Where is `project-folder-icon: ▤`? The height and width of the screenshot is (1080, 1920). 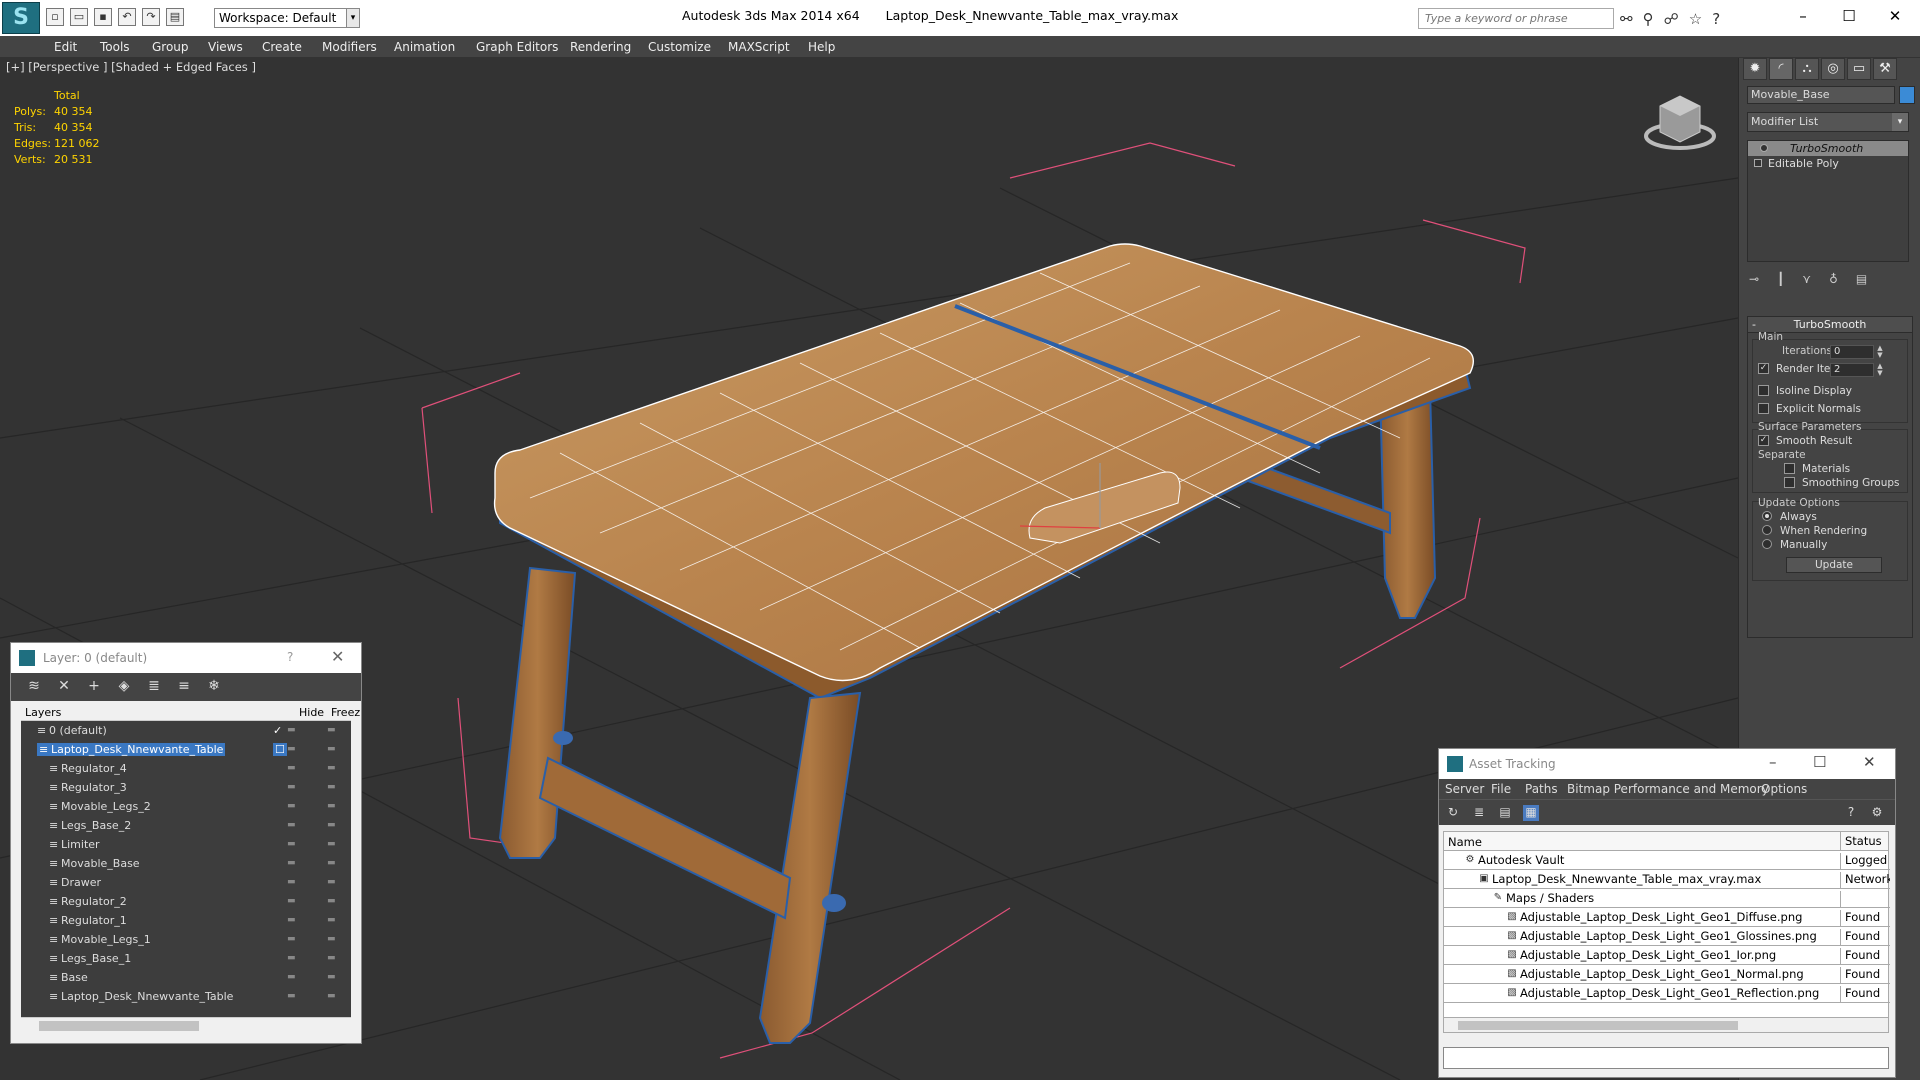
project-folder-icon: ▤ is located at coordinates (175, 17).